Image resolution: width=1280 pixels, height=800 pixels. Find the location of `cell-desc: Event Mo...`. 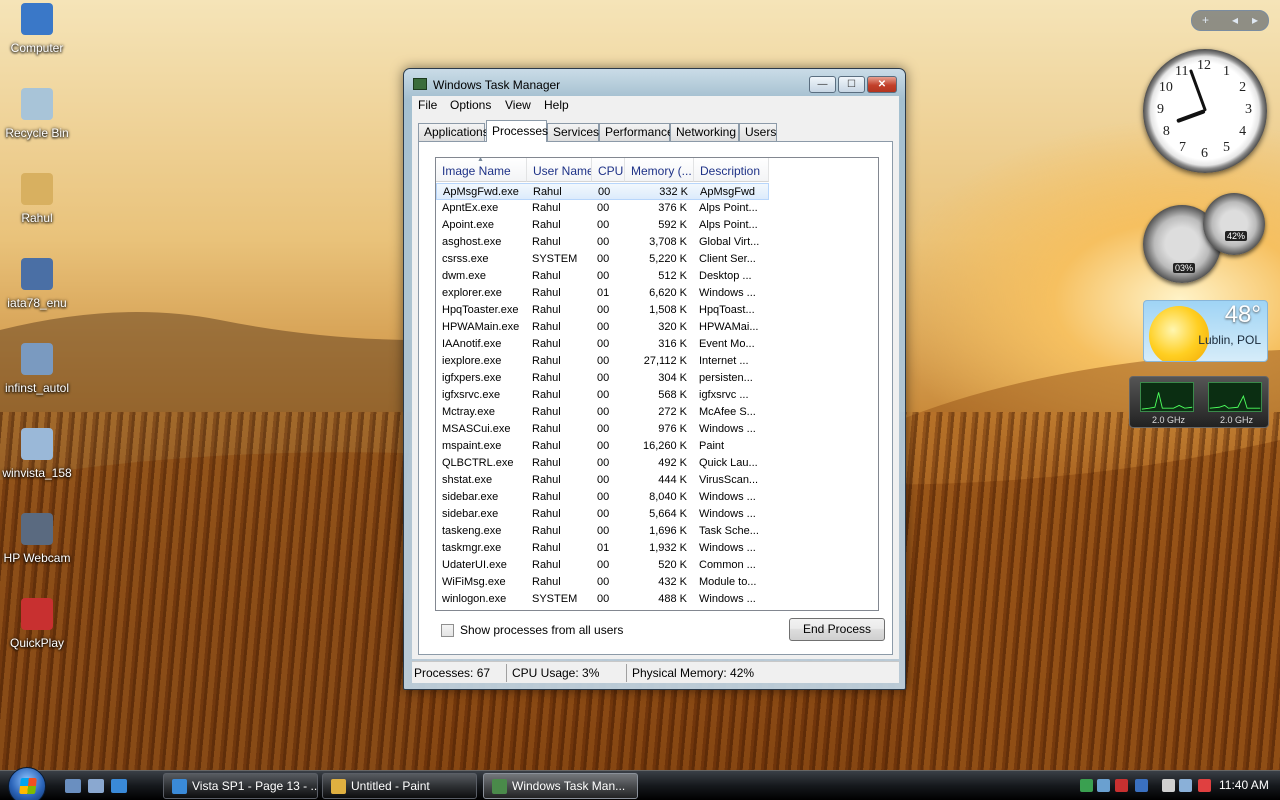

cell-desc: Event Mo... is located at coordinates (727, 344).